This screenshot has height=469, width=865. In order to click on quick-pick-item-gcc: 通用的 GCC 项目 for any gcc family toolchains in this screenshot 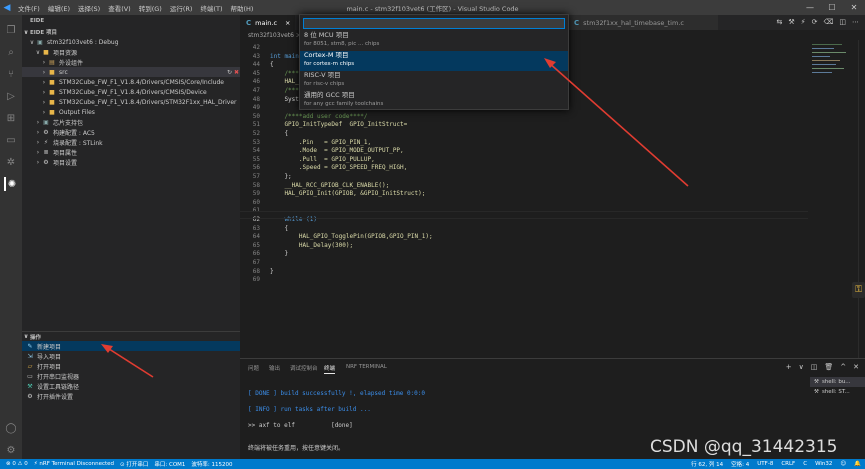, I will do `click(434, 101)`.